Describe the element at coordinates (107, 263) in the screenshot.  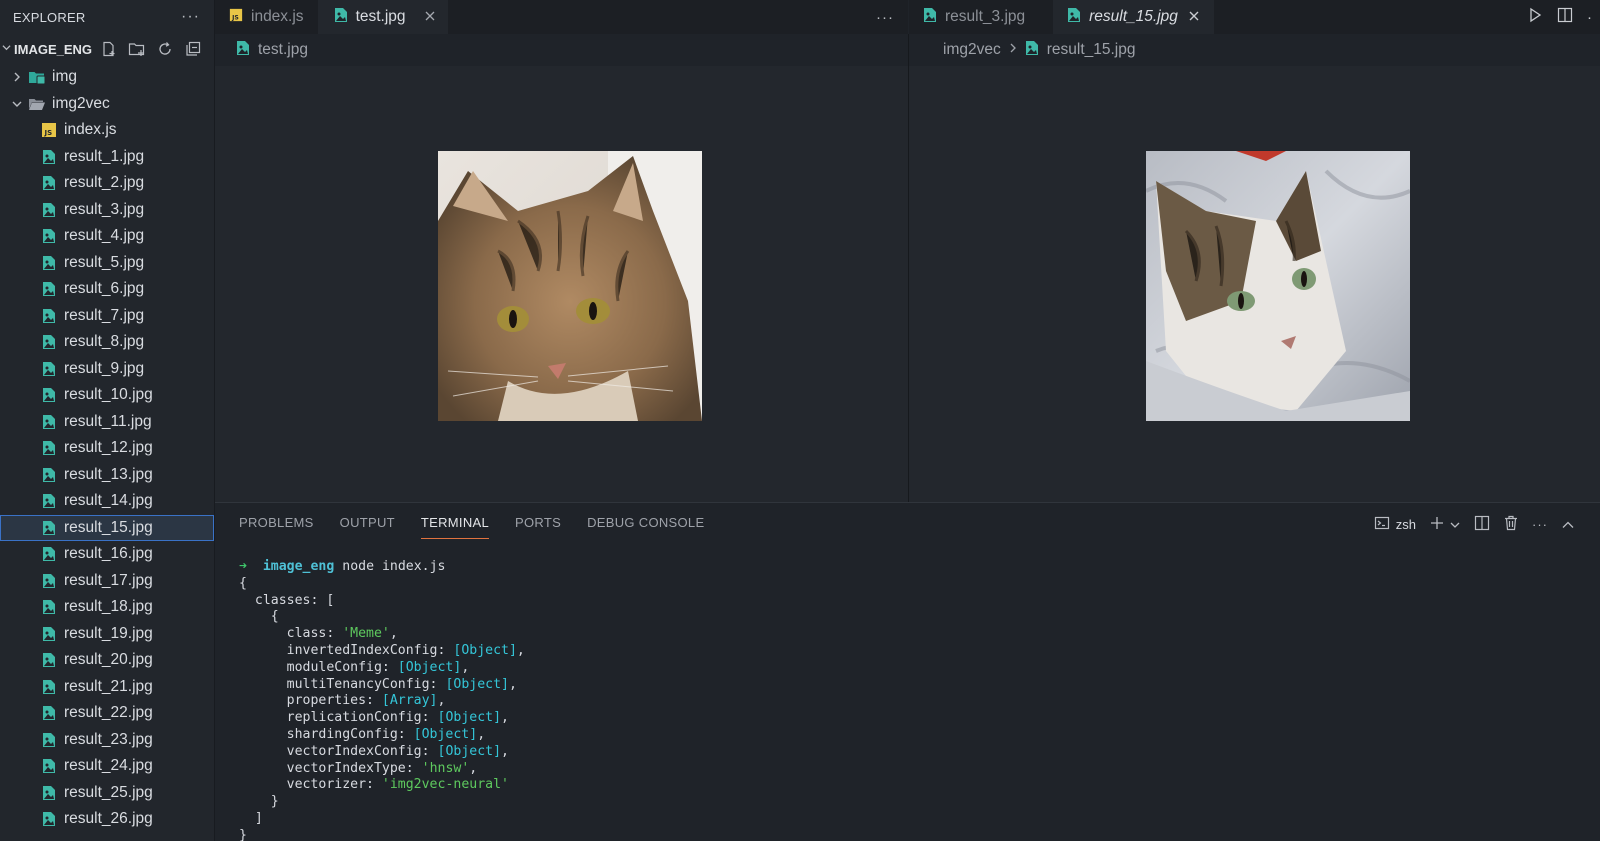
I see `tree-file-item: result_5.jpg` at that location.